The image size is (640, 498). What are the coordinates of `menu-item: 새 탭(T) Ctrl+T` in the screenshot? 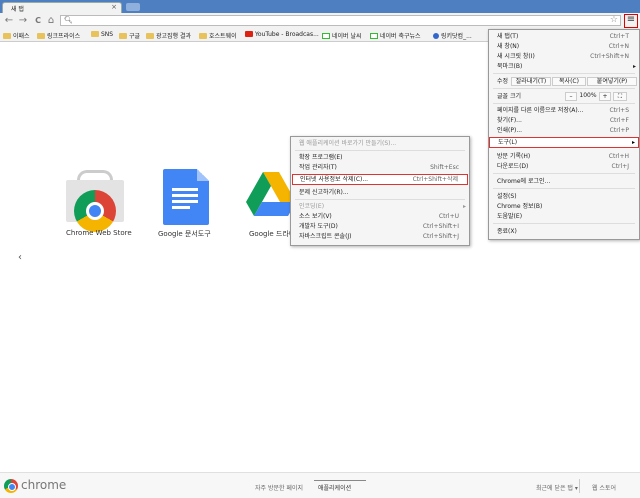 It's located at (564, 36).